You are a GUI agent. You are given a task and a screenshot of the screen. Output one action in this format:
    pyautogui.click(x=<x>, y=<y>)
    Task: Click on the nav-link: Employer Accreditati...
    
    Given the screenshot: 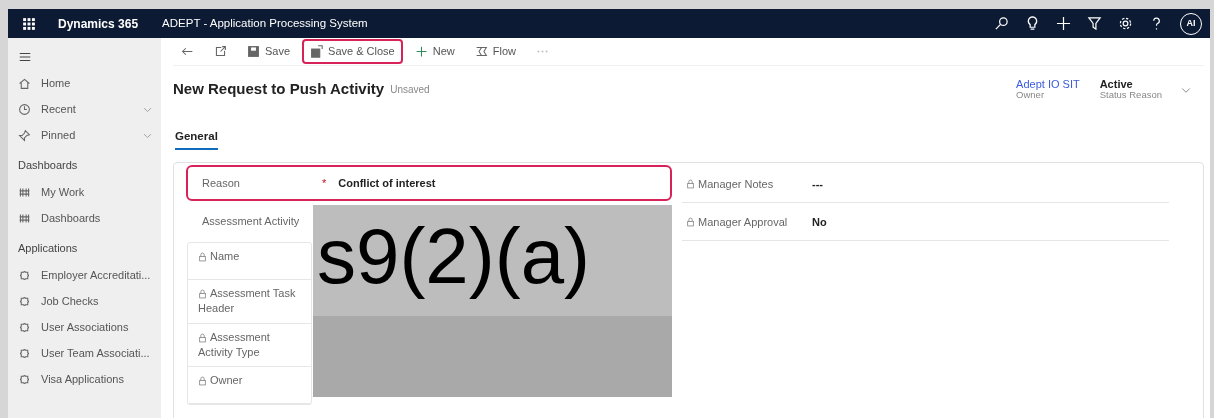 What is the action you would take?
    pyautogui.click(x=96, y=275)
    